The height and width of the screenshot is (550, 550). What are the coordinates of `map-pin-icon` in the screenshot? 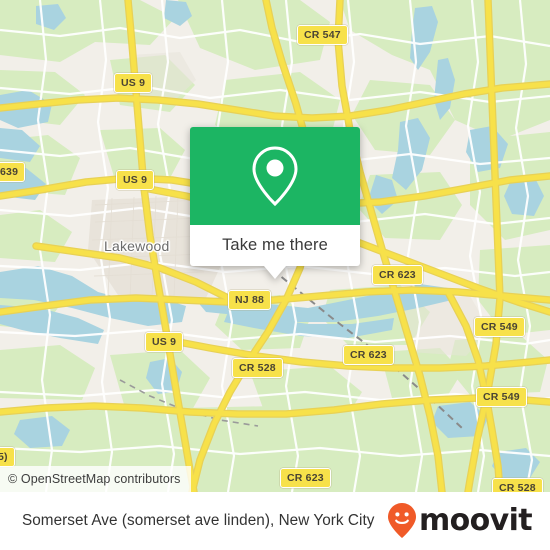 It's located at (275, 176).